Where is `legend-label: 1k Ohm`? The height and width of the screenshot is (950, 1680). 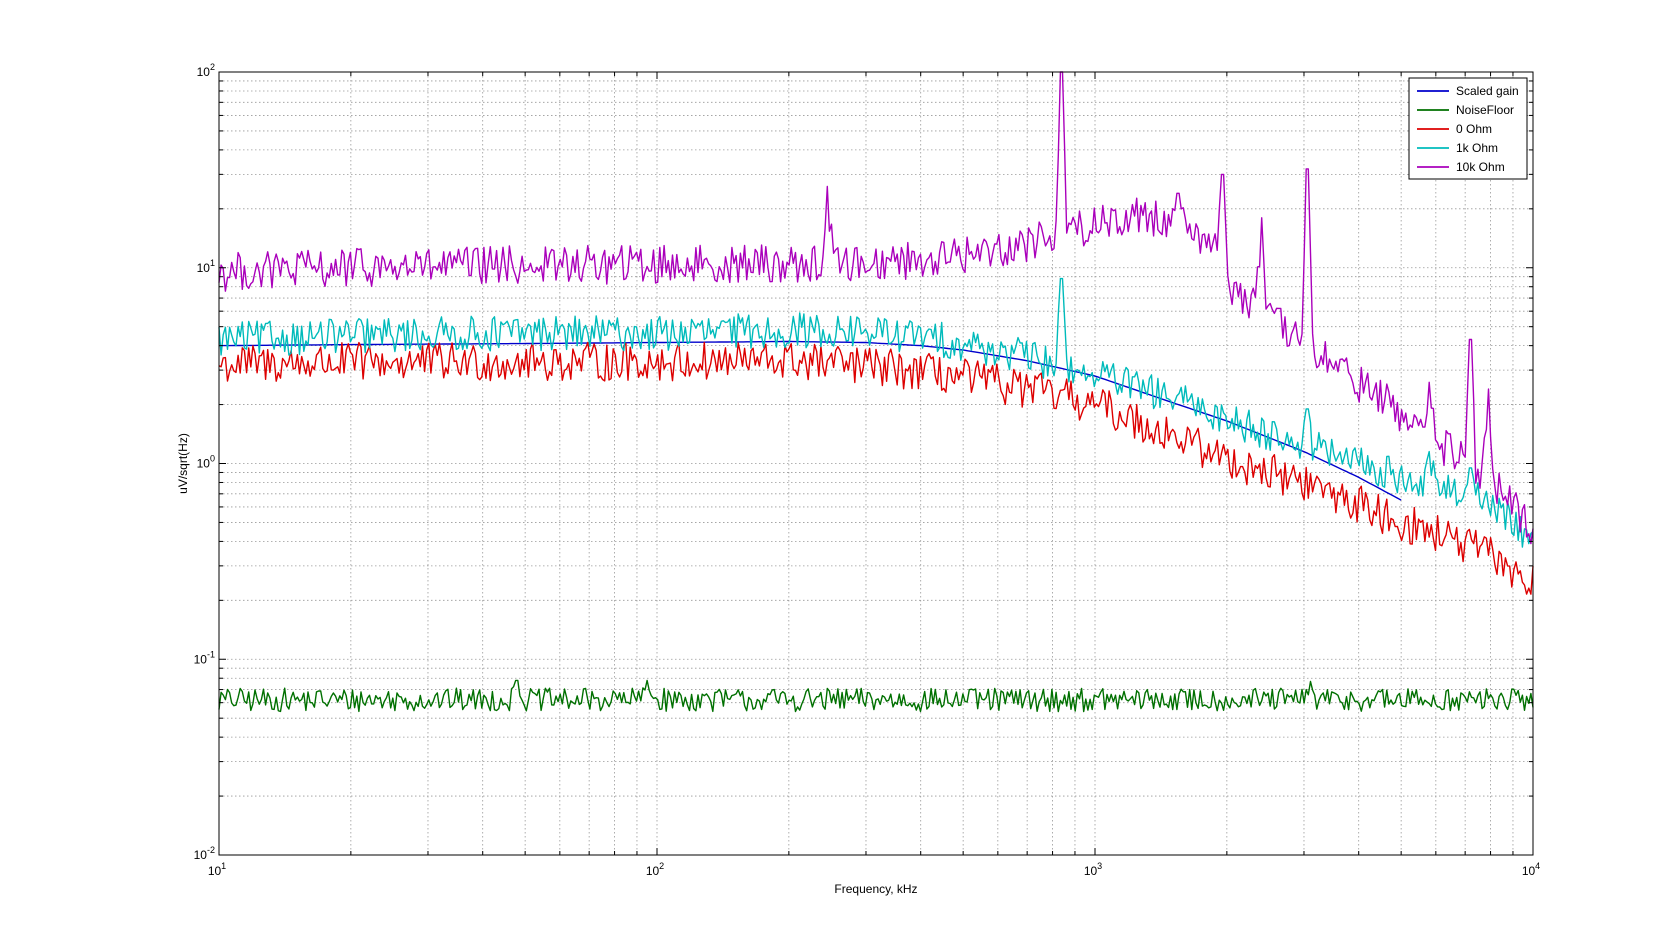 legend-label: 1k Ohm is located at coordinates (1477, 148).